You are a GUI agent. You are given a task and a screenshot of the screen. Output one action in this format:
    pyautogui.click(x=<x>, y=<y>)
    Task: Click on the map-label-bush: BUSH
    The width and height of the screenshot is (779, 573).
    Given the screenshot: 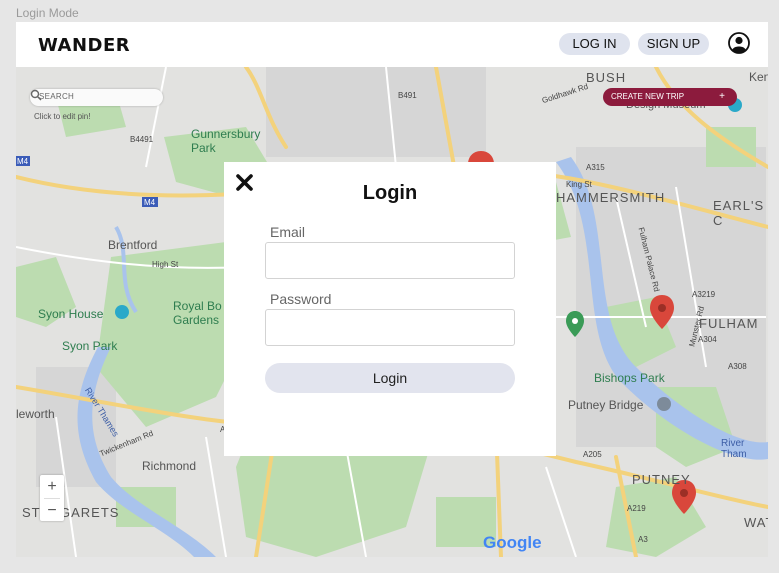 What is the action you would take?
    pyautogui.click(x=606, y=77)
    